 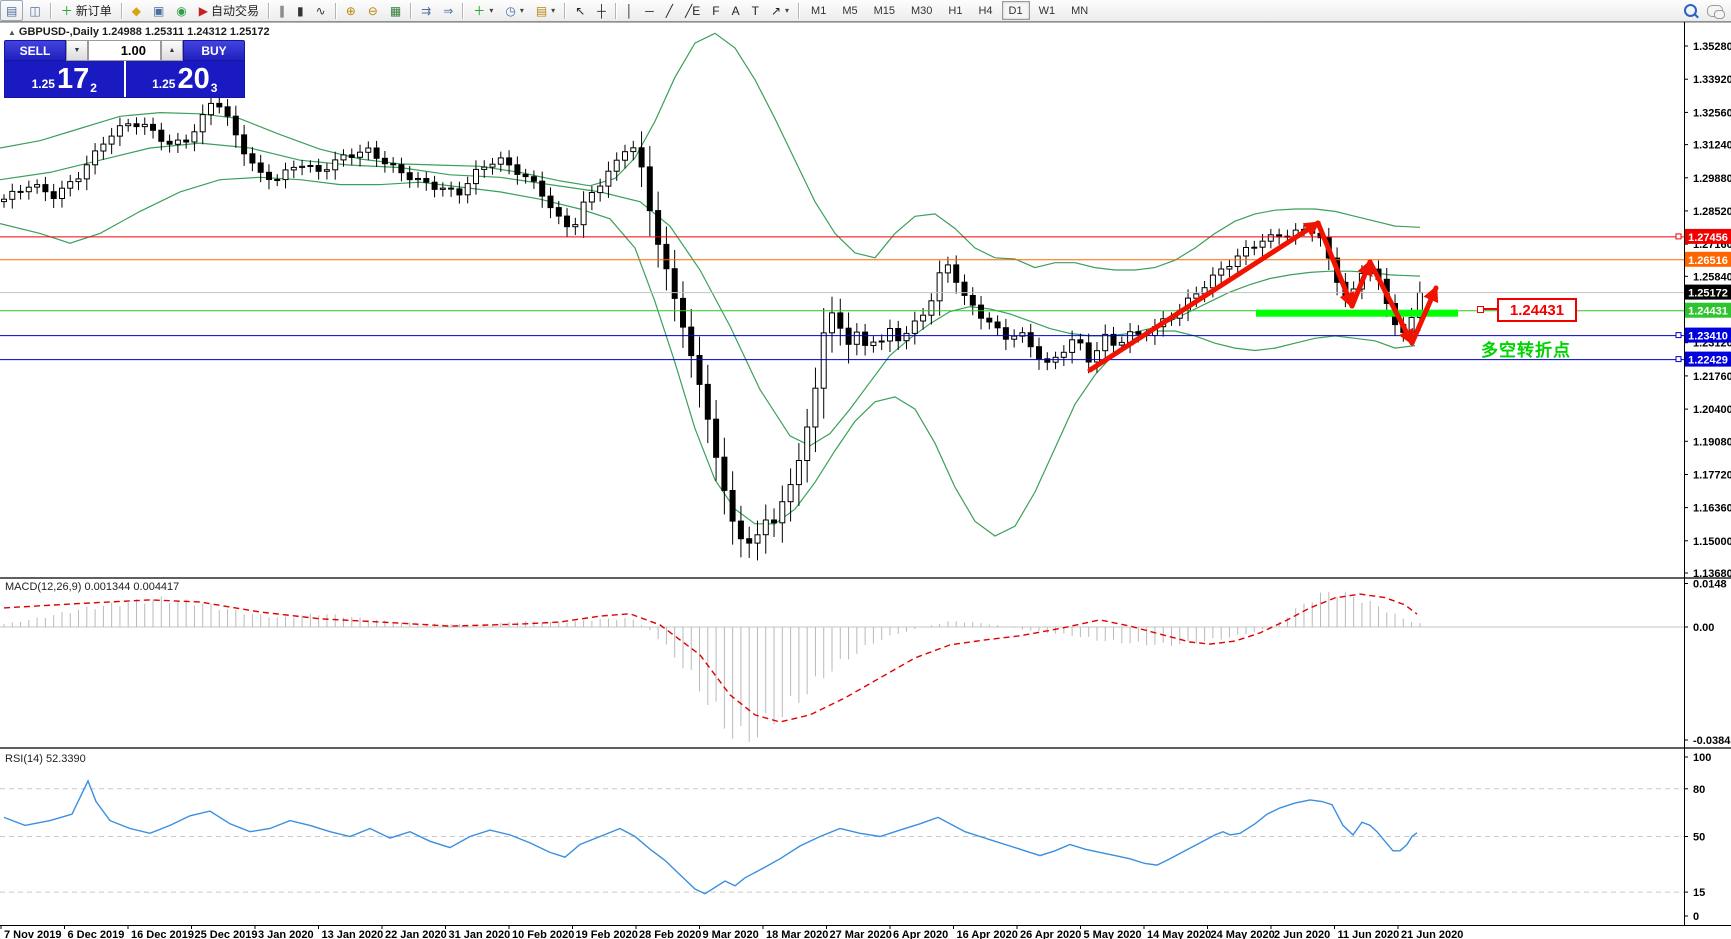 What do you see at coordinates (1712, 80) in the screenshot?
I see `svg-text: 1.33920` at bounding box center [1712, 80].